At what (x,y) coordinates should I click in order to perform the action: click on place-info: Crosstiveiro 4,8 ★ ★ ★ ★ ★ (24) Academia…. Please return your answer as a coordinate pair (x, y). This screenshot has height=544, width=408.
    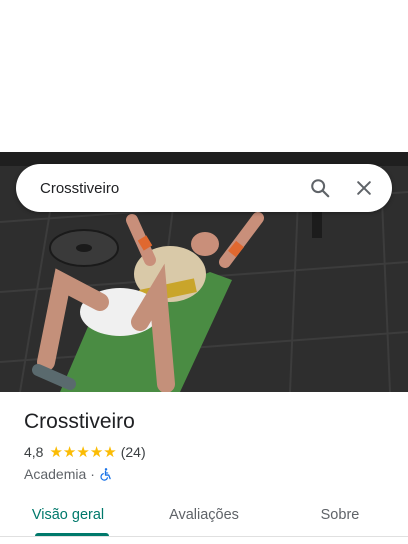
    Looking at the image, I should click on (209, 446).